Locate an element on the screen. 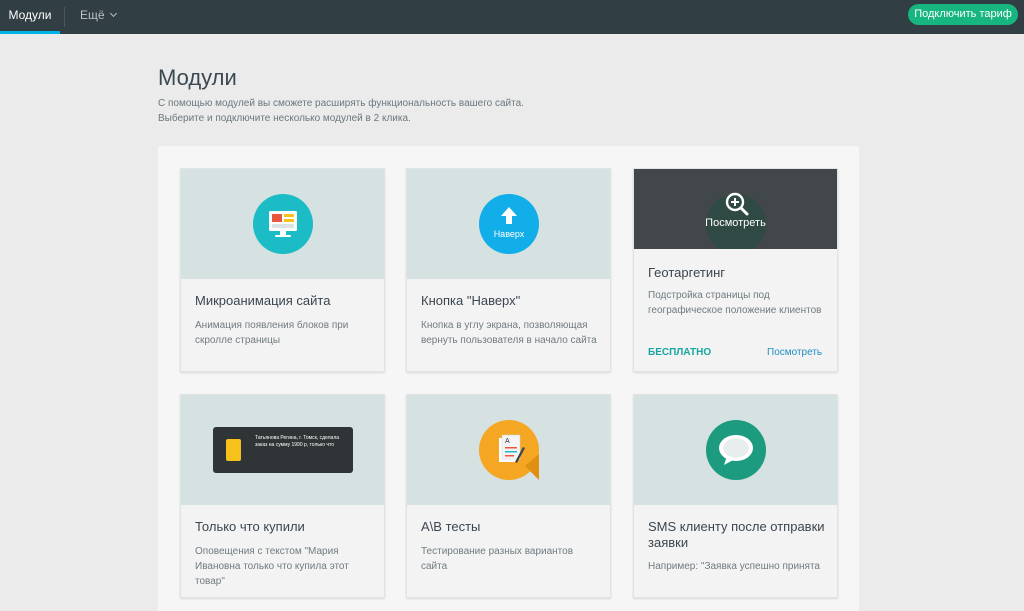 Image resolution: width=1024 pixels, height=611 pixels. module-title: Кнопка "Наверх" is located at coordinates (471, 300).